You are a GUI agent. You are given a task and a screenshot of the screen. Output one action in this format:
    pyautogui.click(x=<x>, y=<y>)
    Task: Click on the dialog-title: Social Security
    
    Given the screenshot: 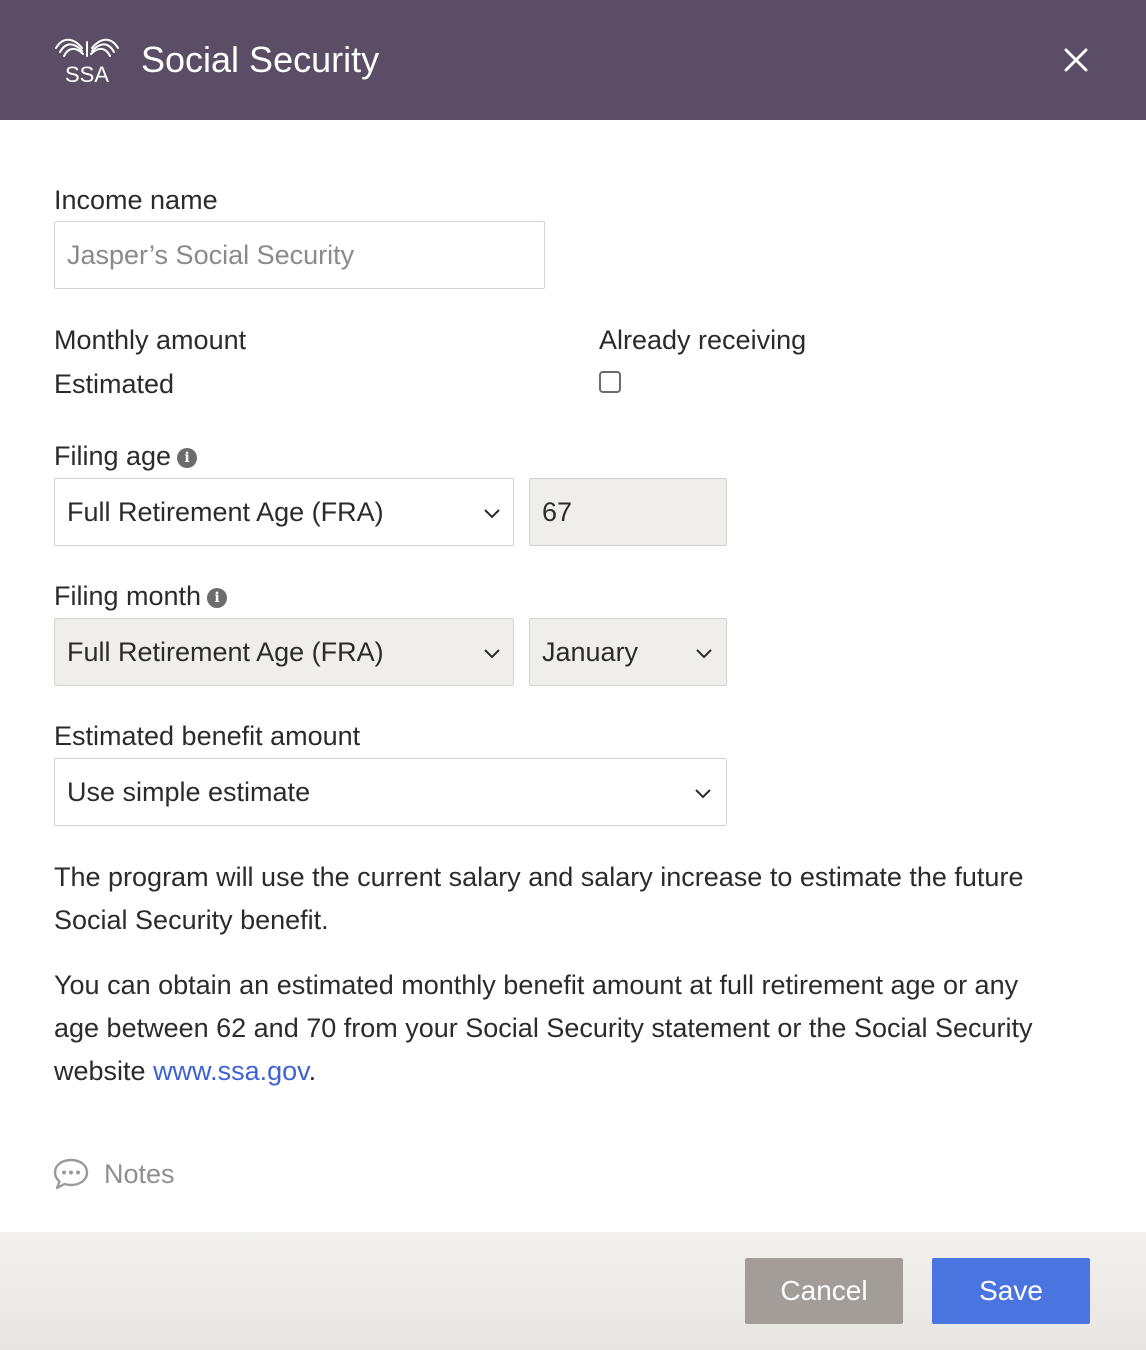 What is the action you would take?
    pyautogui.click(x=260, y=59)
    